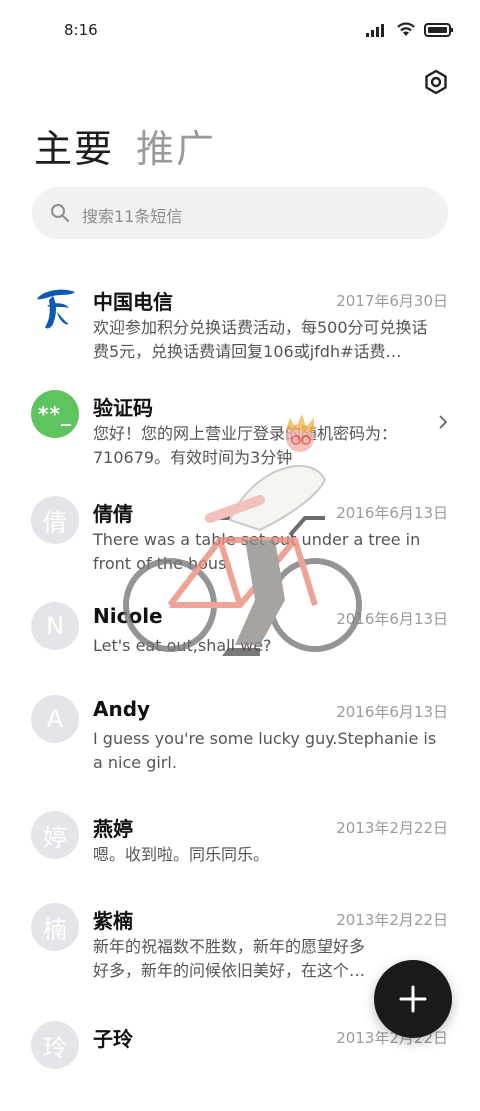 This screenshot has height=1111, width=480. Describe the element at coordinates (55, 520) in the screenshot. I see `avatar: 倩` at that location.